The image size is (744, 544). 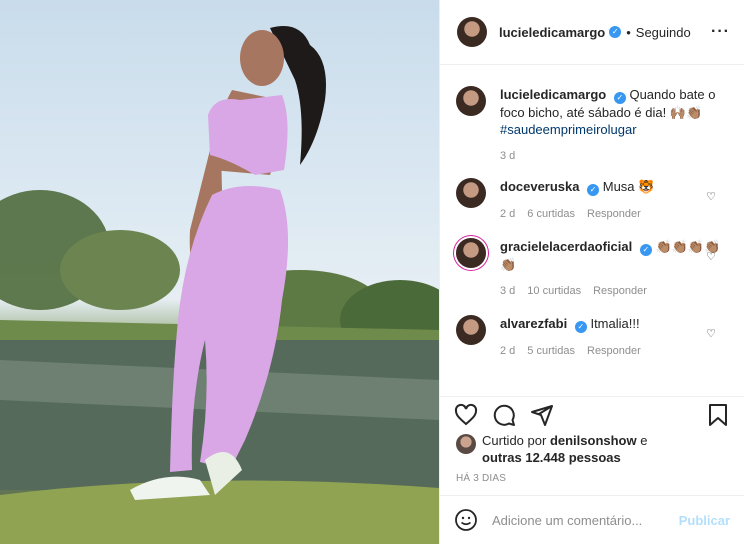 I want to click on save-bookmark-icon, so click(x=718, y=415).